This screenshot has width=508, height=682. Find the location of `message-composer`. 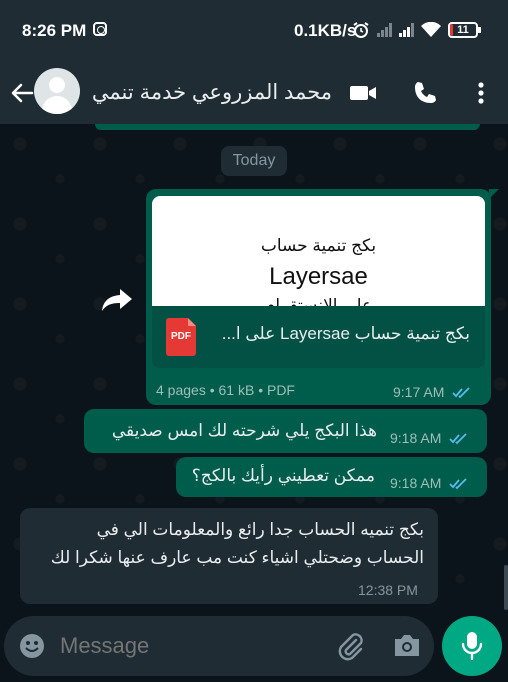

message-composer is located at coordinates (219, 646).